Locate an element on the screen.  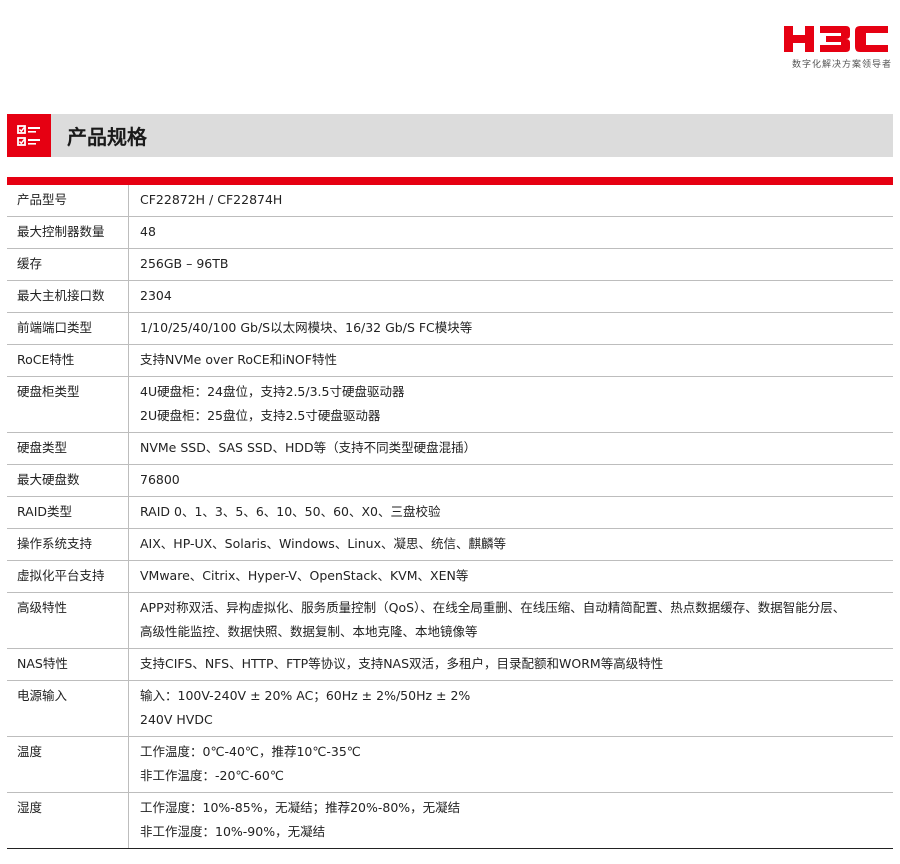
section-header: 产品规格 is located at coordinates (450, 135).